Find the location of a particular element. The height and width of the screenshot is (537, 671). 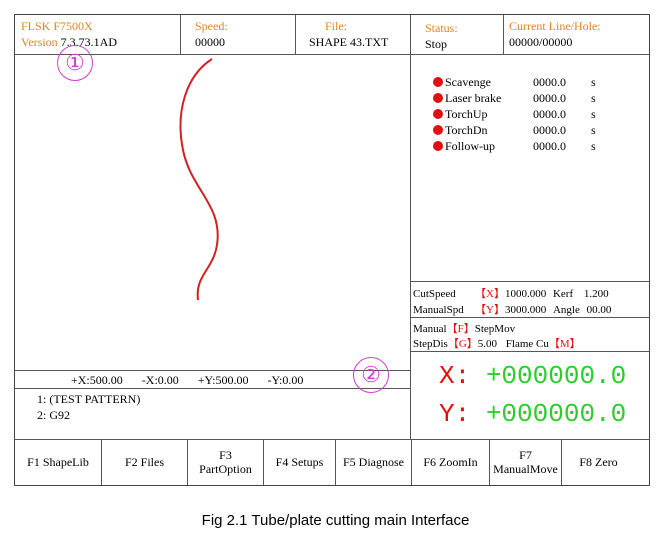

status-value: Stop is located at coordinates (436, 44).